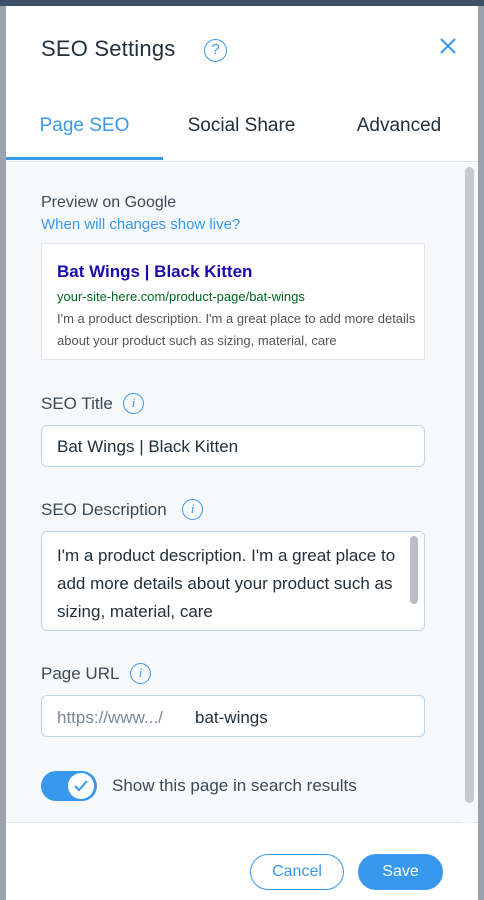 The image size is (484, 900). Describe the element at coordinates (148, 446) in the screenshot. I see `seo-title-value: Bat Wings | Black Kitten` at that location.